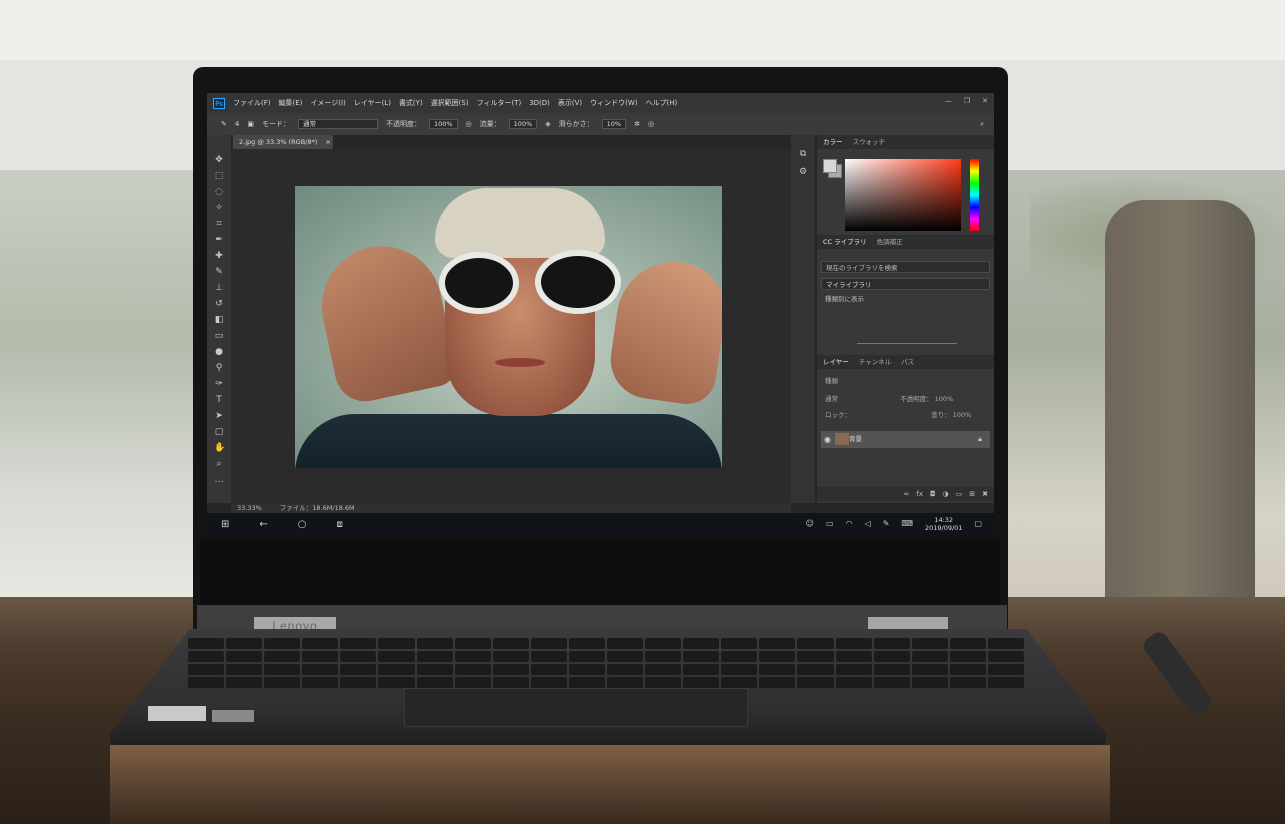 This screenshot has width=1285, height=824. I want to click on menu-layer: レイヤー(L), so click(372, 103).